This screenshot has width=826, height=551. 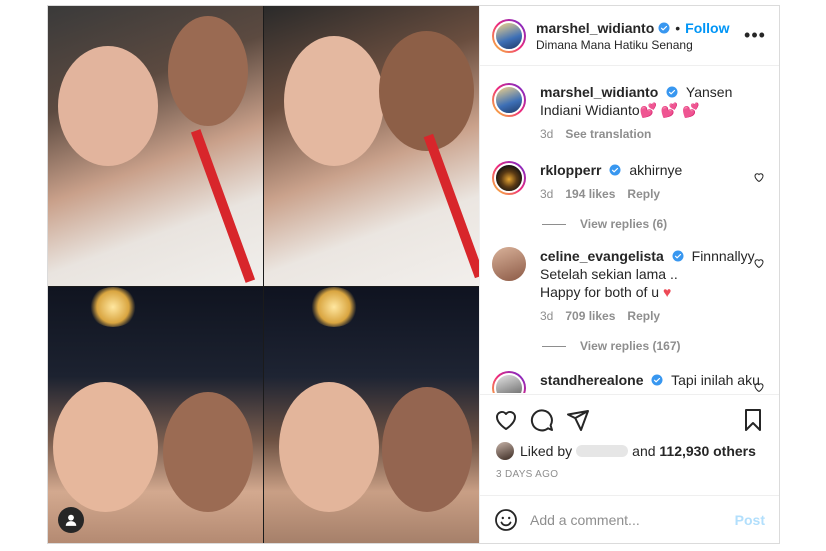 What do you see at coordinates (542, 420) in the screenshot?
I see `comment-icon` at bounding box center [542, 420].